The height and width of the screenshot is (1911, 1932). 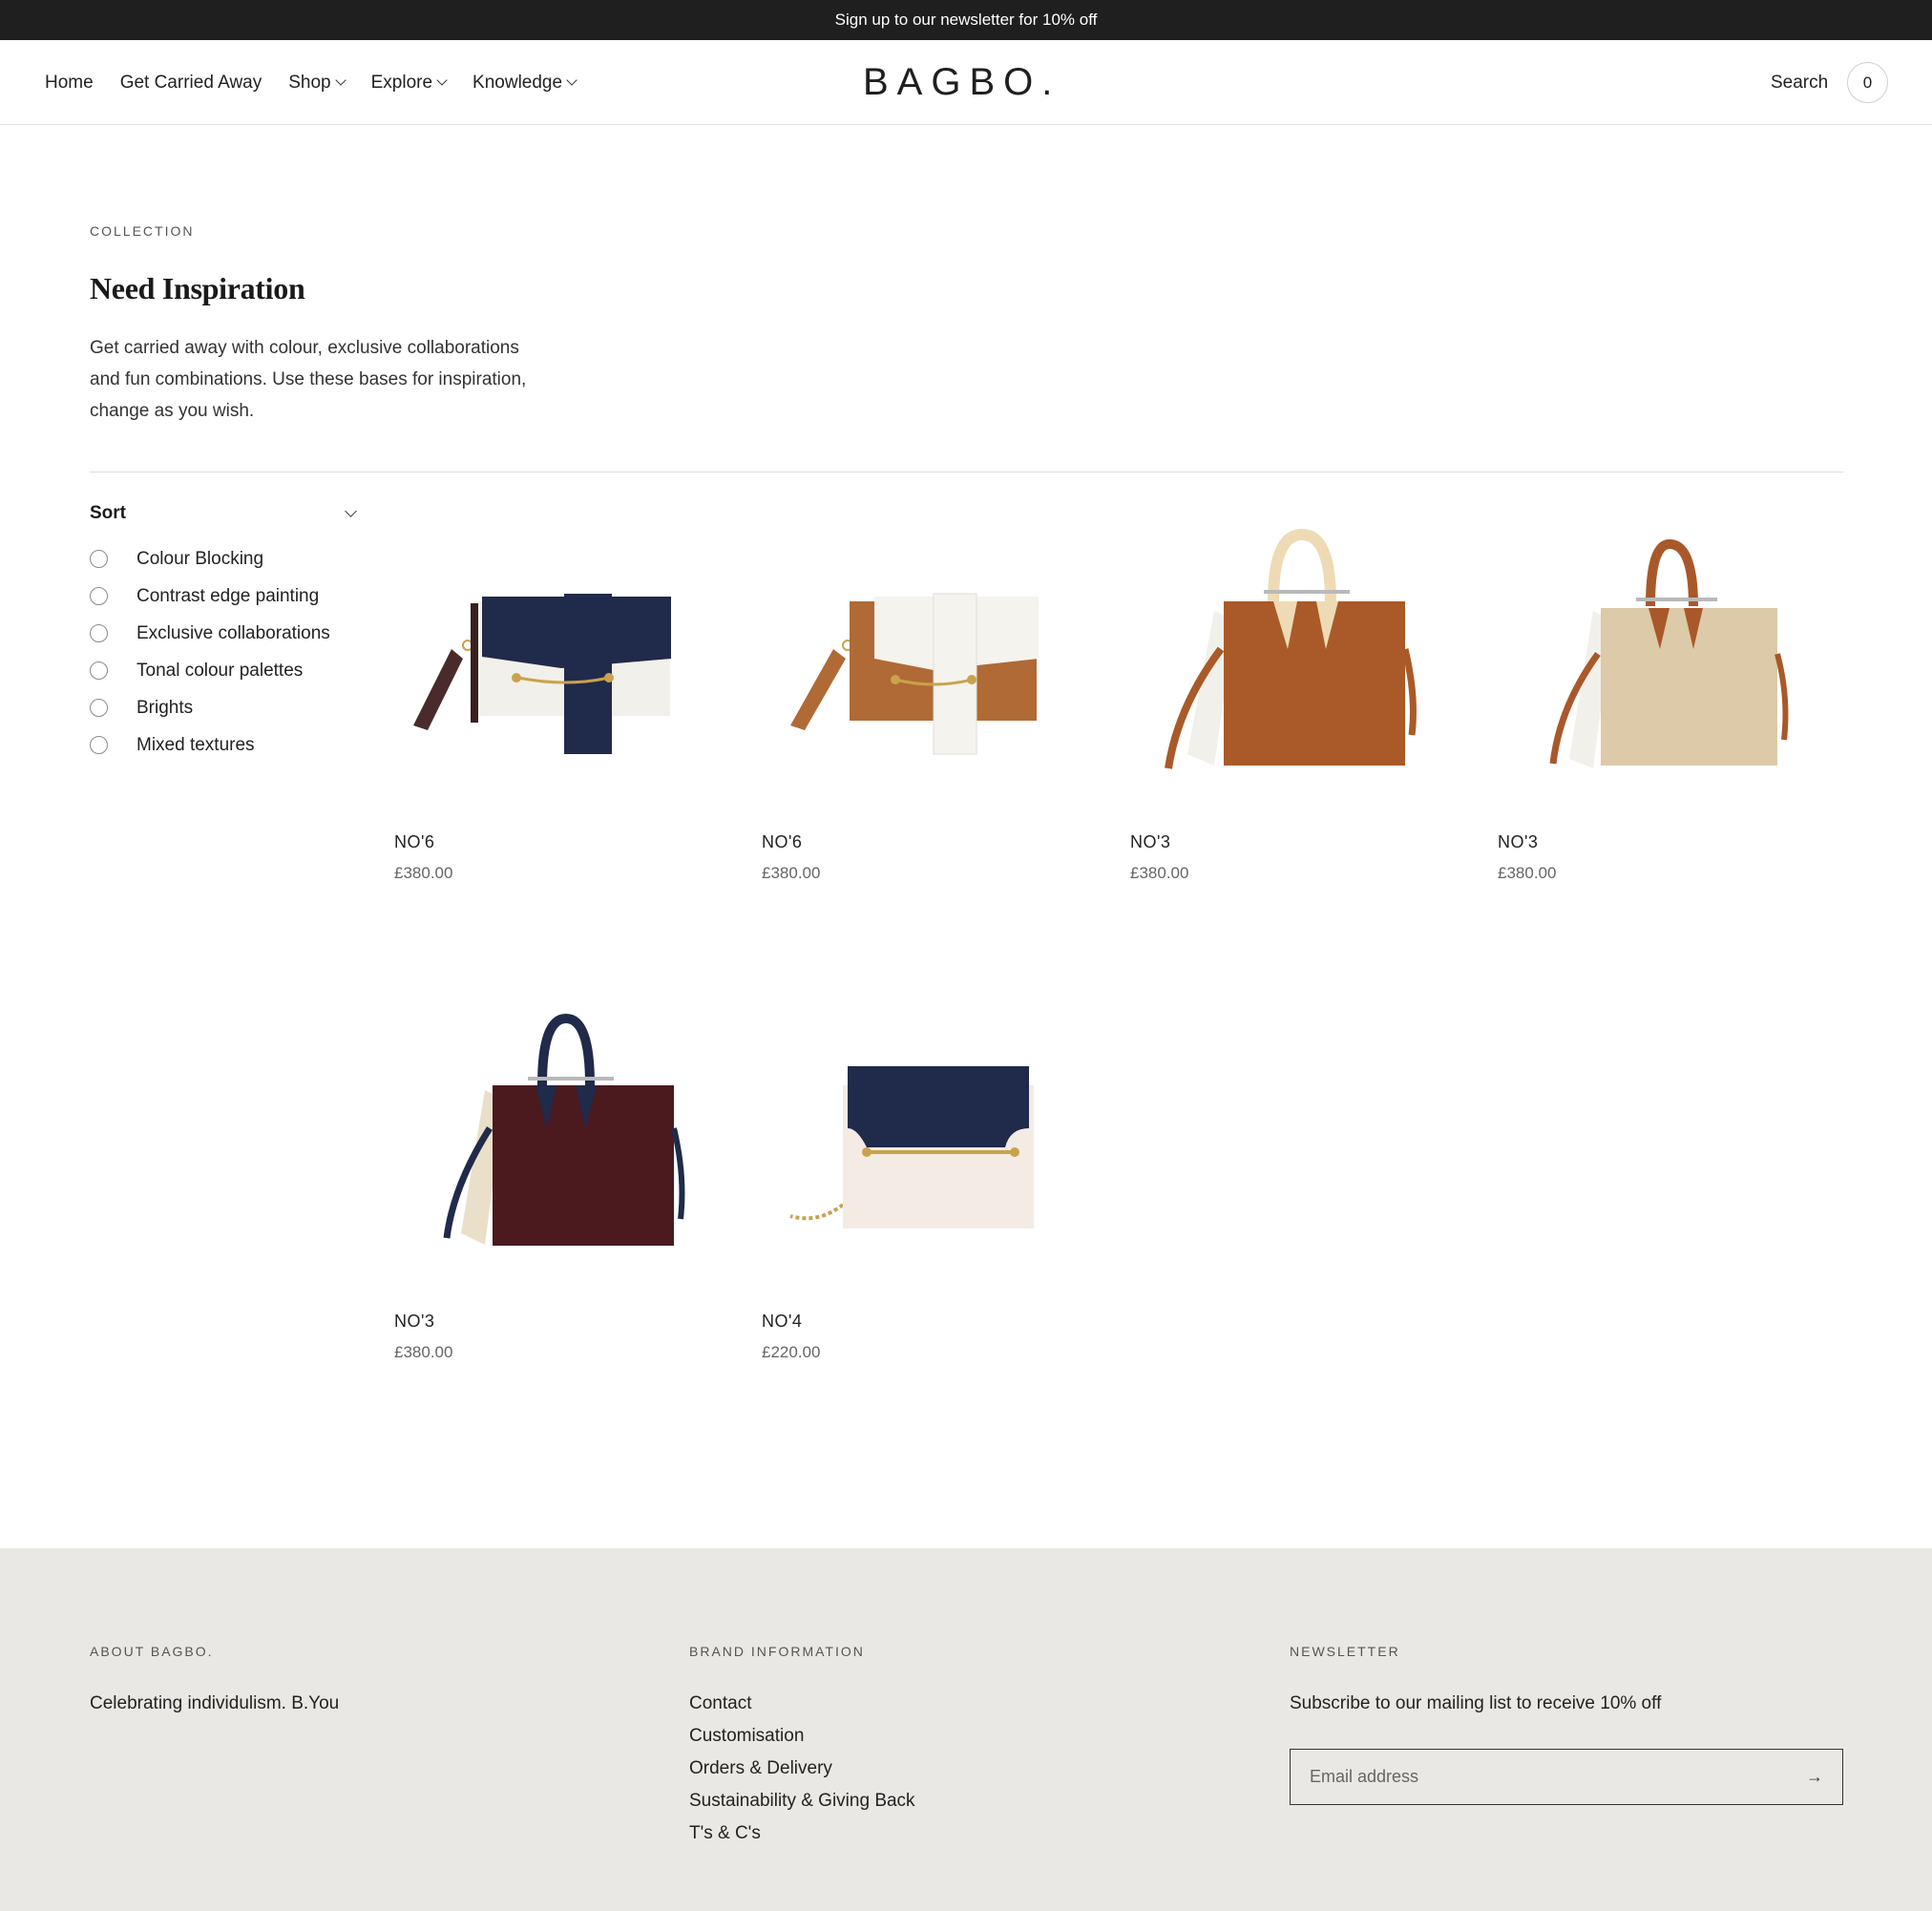 What do you see at coordinates (1539, 1777) in the screenshot?
I see `email-field` at bounding box center [1539, 1777].